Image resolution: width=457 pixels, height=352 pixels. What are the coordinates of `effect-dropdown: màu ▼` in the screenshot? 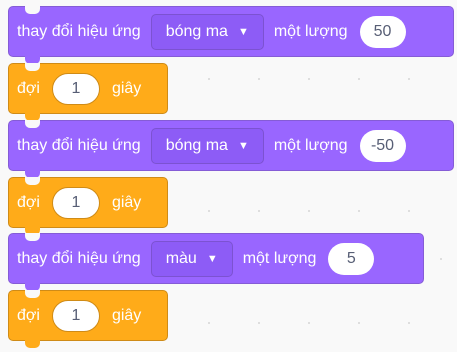 It's located at (191, 258).